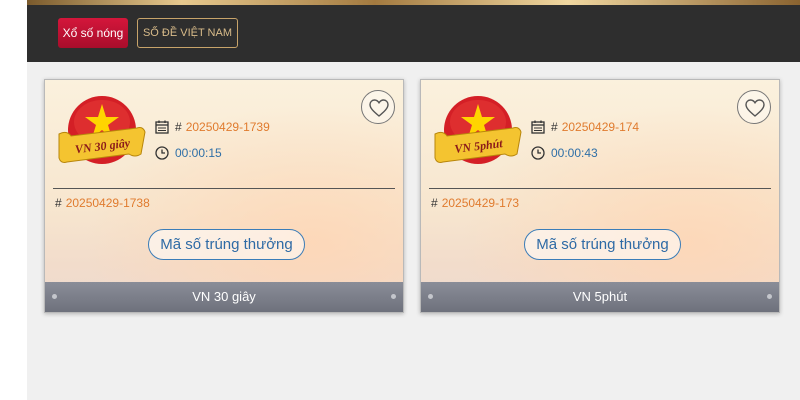 The height and width of the screenshot is (400, 800). Describe the element at coordinates (600, 127) in the screenshot. I see `current-issue-number: 20250429-174` at that location.